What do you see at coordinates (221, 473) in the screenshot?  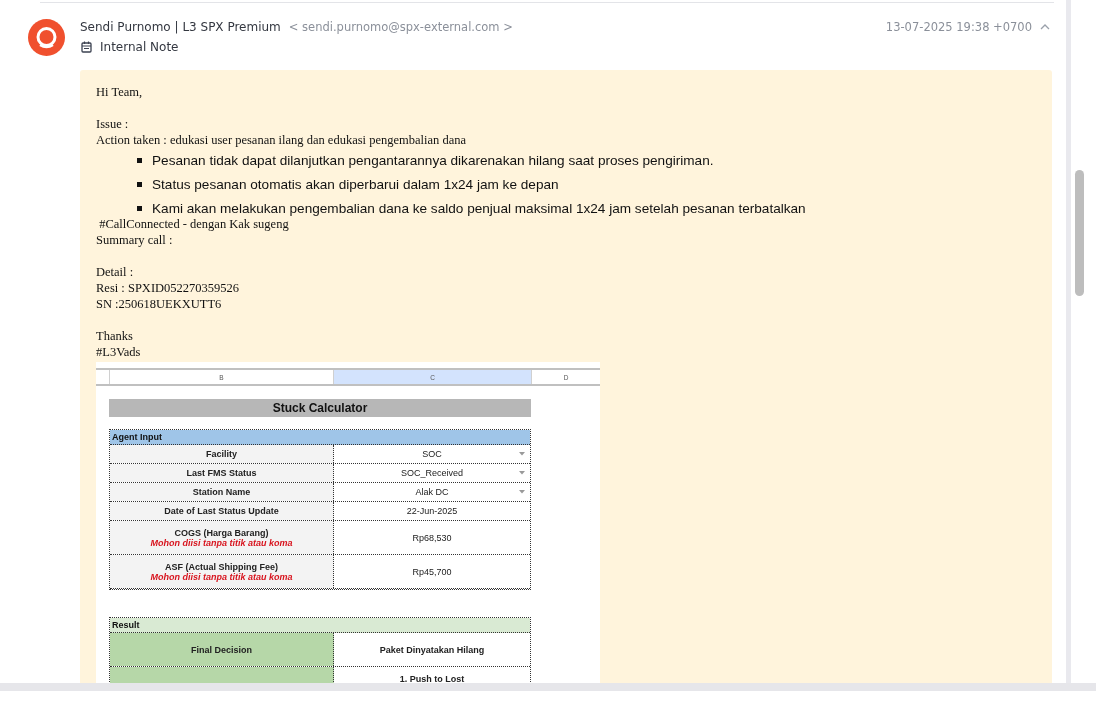 I see `field-label: Last FMS Status` at bounding box center [221, 473].